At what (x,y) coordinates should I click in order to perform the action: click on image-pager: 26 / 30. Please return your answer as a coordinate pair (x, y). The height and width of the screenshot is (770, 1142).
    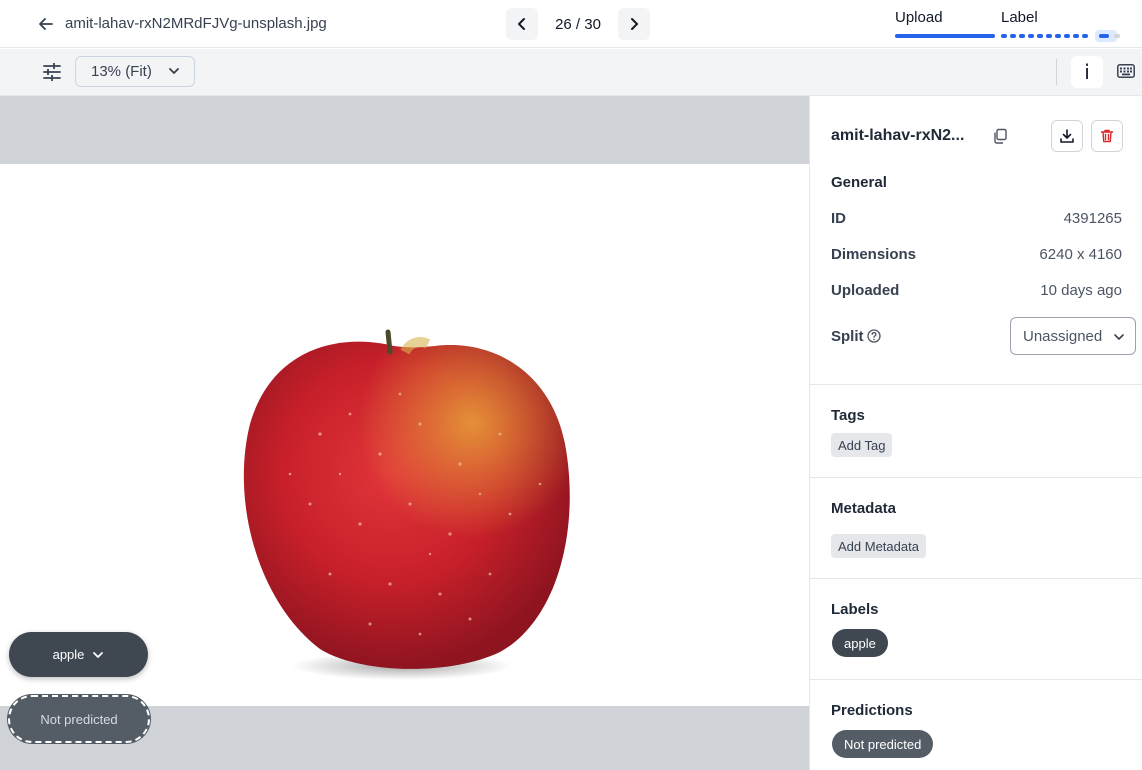
    Looking at the image, I should click on (578, 24).